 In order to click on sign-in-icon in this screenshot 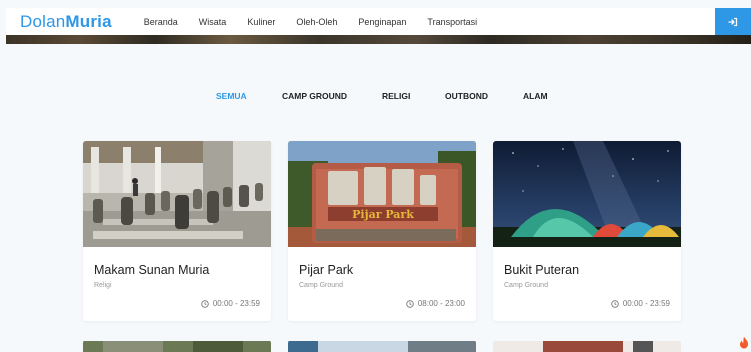, I will do `click(733, 21)`.